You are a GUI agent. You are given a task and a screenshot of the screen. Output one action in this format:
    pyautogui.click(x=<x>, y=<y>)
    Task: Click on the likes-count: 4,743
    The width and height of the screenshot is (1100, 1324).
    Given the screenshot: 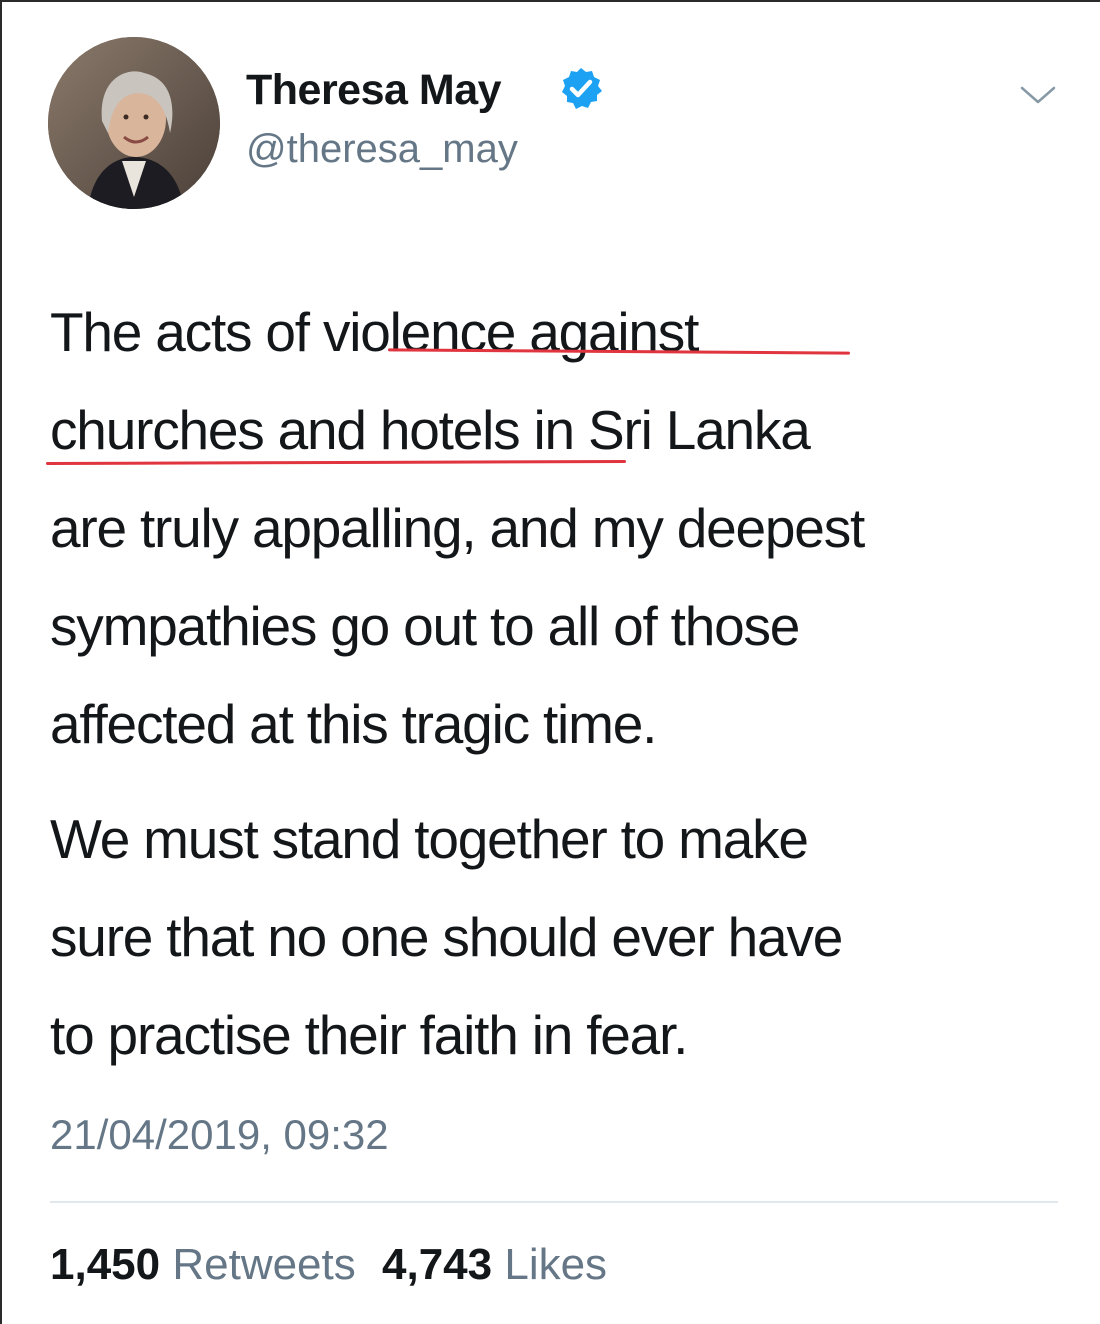 What is the action you would take?
    pyautogui.click(x=437, y=1264)
    